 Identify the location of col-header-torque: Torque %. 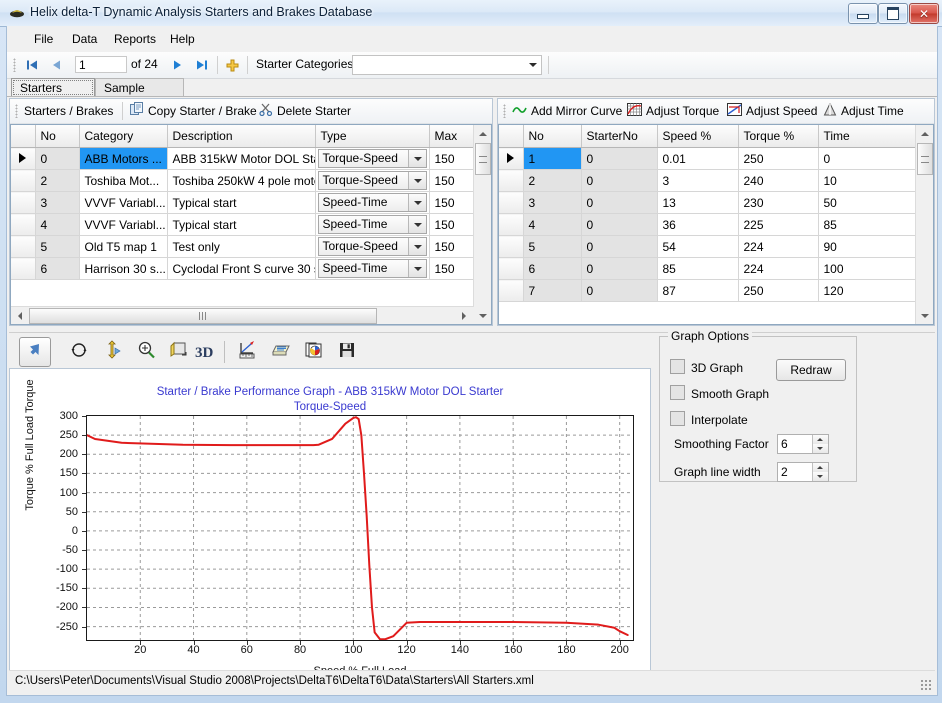
(778, 136).